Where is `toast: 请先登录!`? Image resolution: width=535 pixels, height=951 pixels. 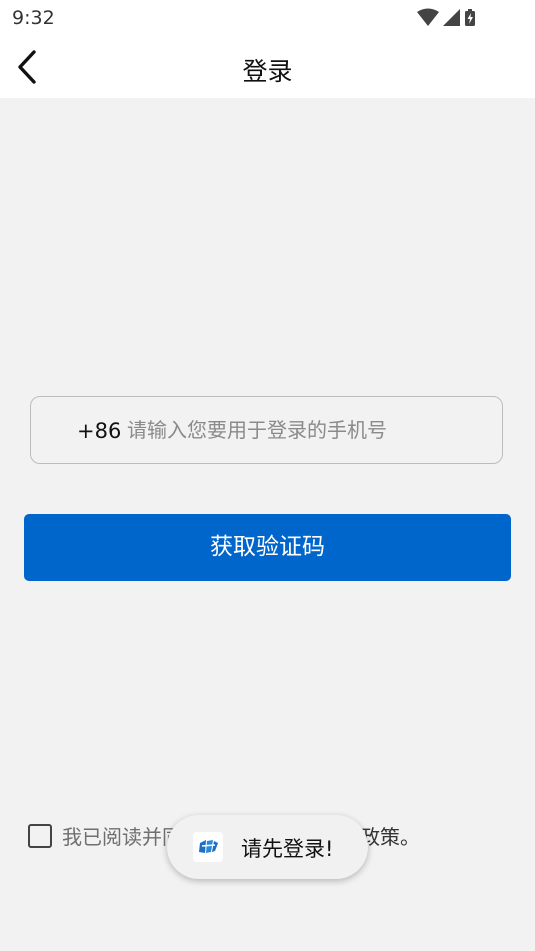
toast: 请先登录! is located at coordinates (267, 847).